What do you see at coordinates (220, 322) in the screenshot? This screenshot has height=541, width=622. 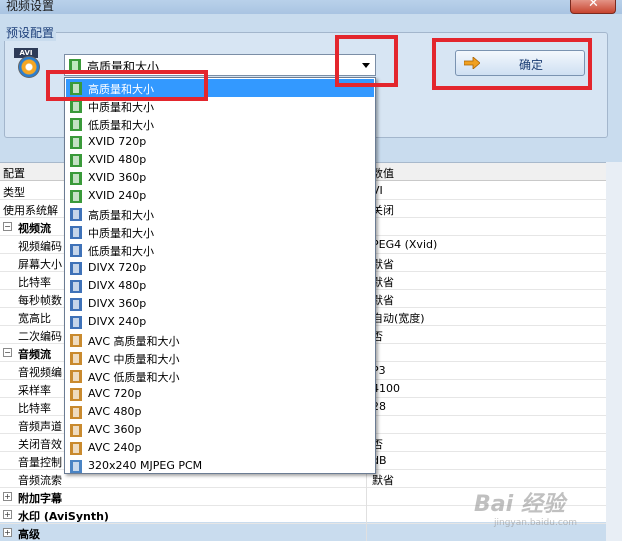 I see `dropdown-item: DIVX 240p` at bounding box center [220, 322].